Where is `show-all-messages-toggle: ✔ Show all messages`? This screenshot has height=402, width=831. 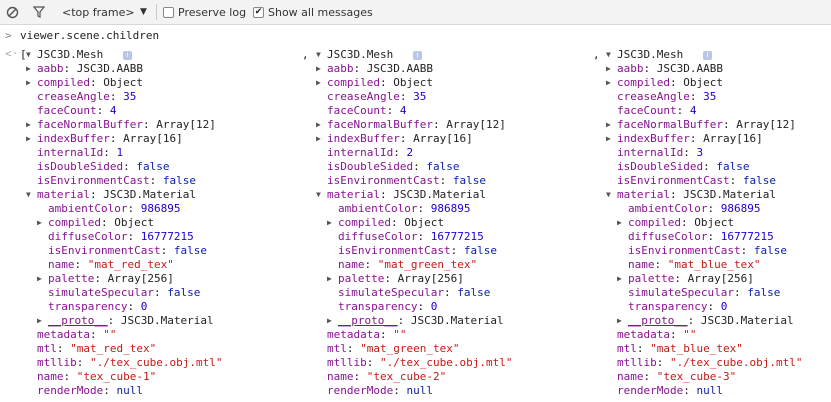 show-all-messages-toggle: ✔ Show all messages is located at coordinates (313, 12).